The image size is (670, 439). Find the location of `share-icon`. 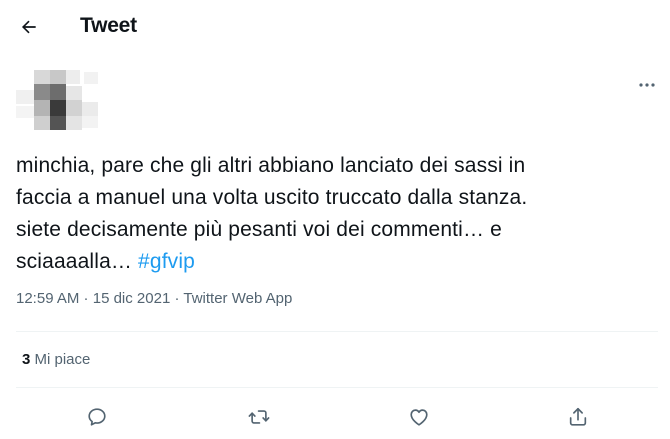

share-icon is located at coordinates (578, 416).